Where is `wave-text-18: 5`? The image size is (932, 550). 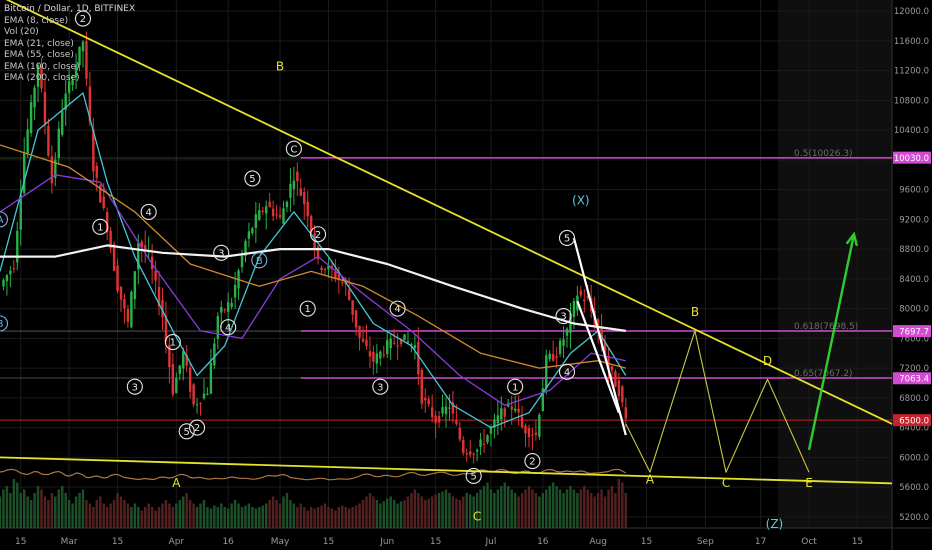
wave-text-18: 5 is located at coordinates (473, 477).